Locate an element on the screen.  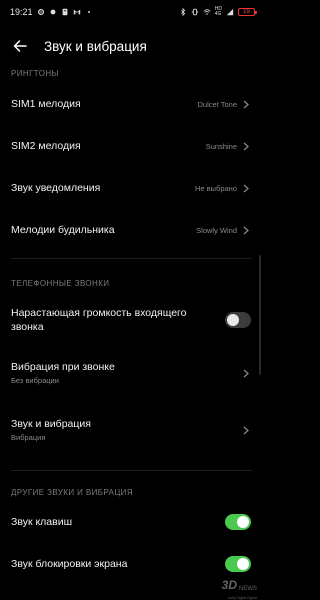
alarm-ringtone-title: Мелодии будильника is located at coordinates (63, 230).